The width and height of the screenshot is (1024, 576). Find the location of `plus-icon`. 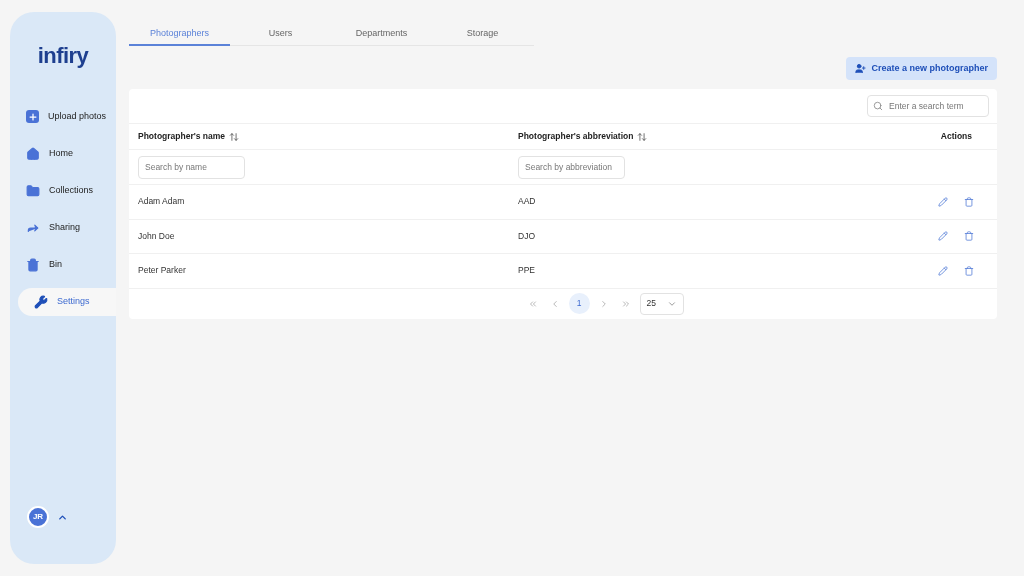

plus-icon is located at coordinates (32, 116).